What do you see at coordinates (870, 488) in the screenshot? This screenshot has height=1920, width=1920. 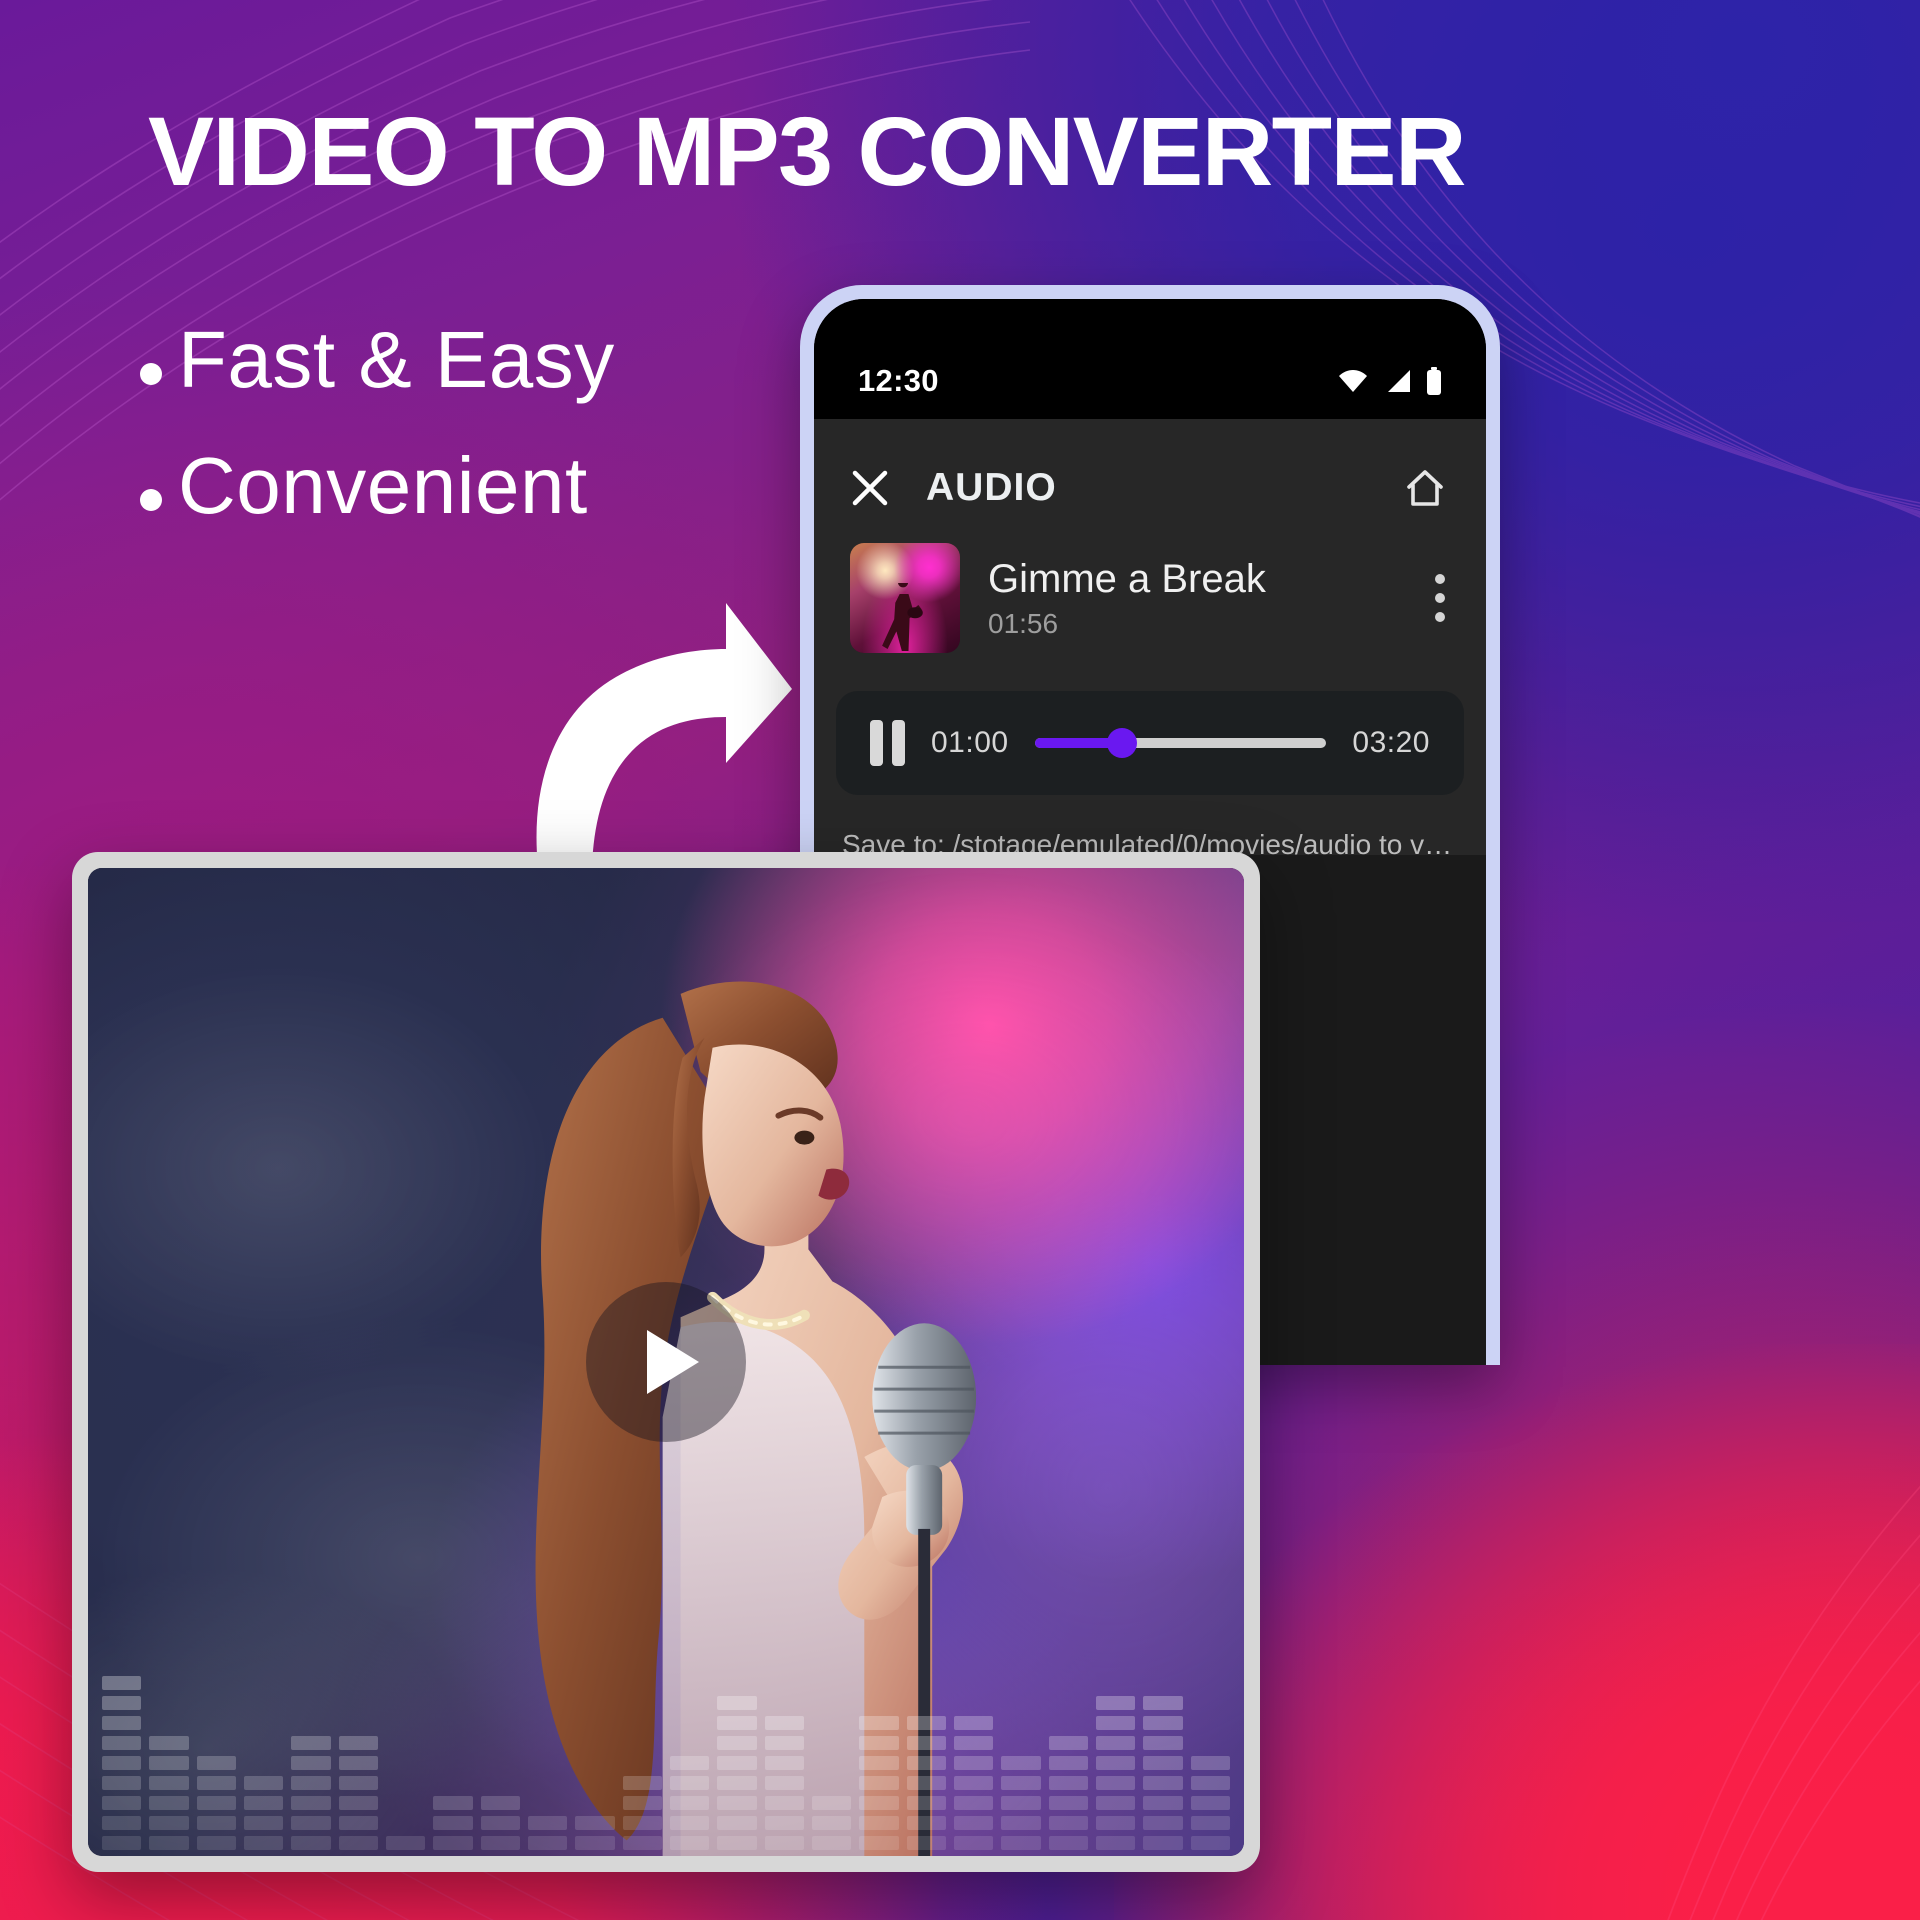 I see `close-x-icon` at bounding box center [870, 488].